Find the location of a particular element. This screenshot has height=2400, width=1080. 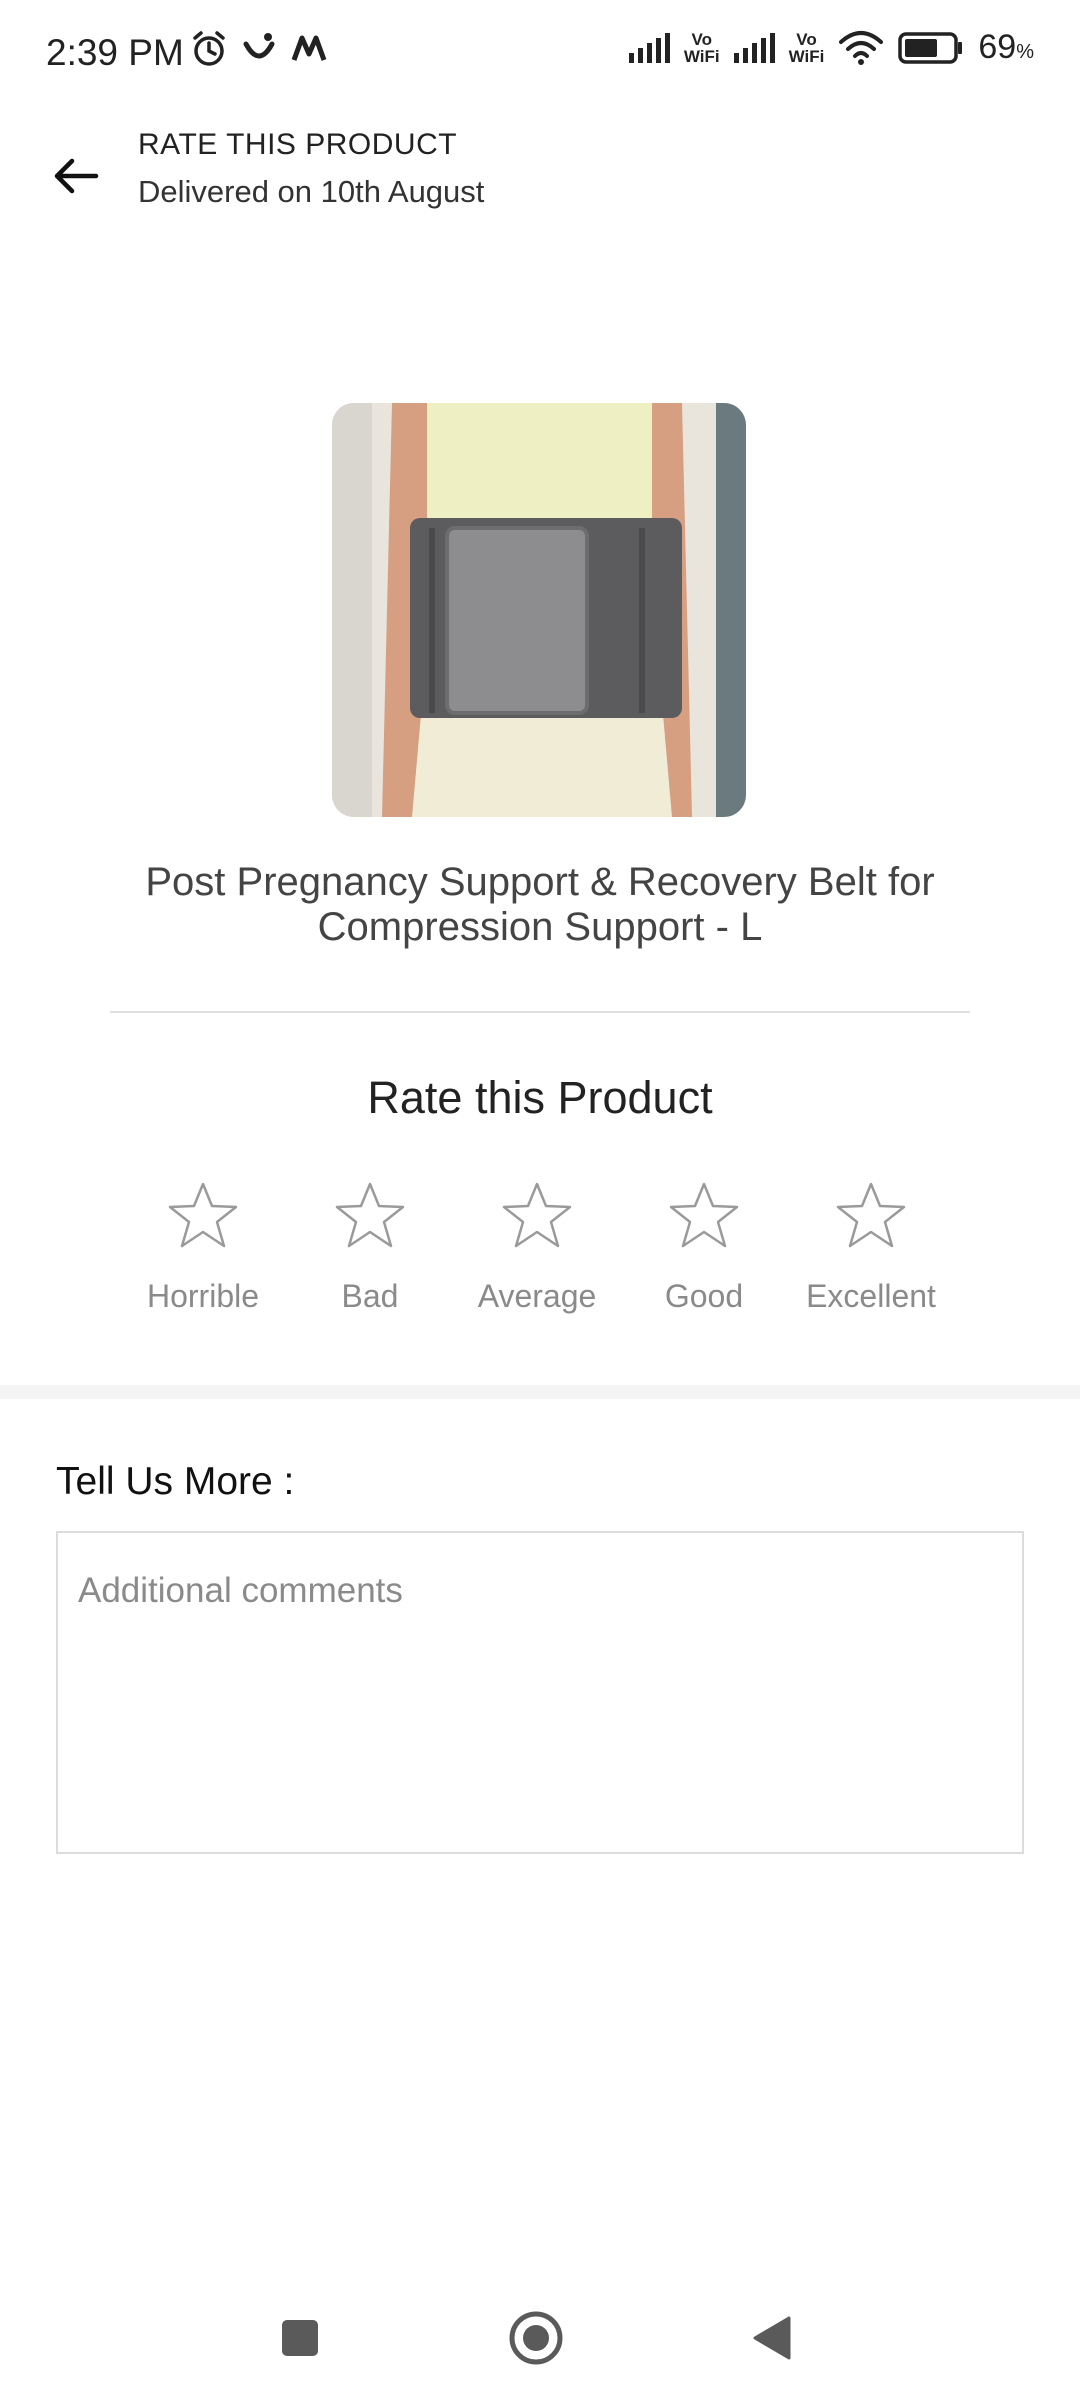

alarm-icon is located at coordinates (209, 48).